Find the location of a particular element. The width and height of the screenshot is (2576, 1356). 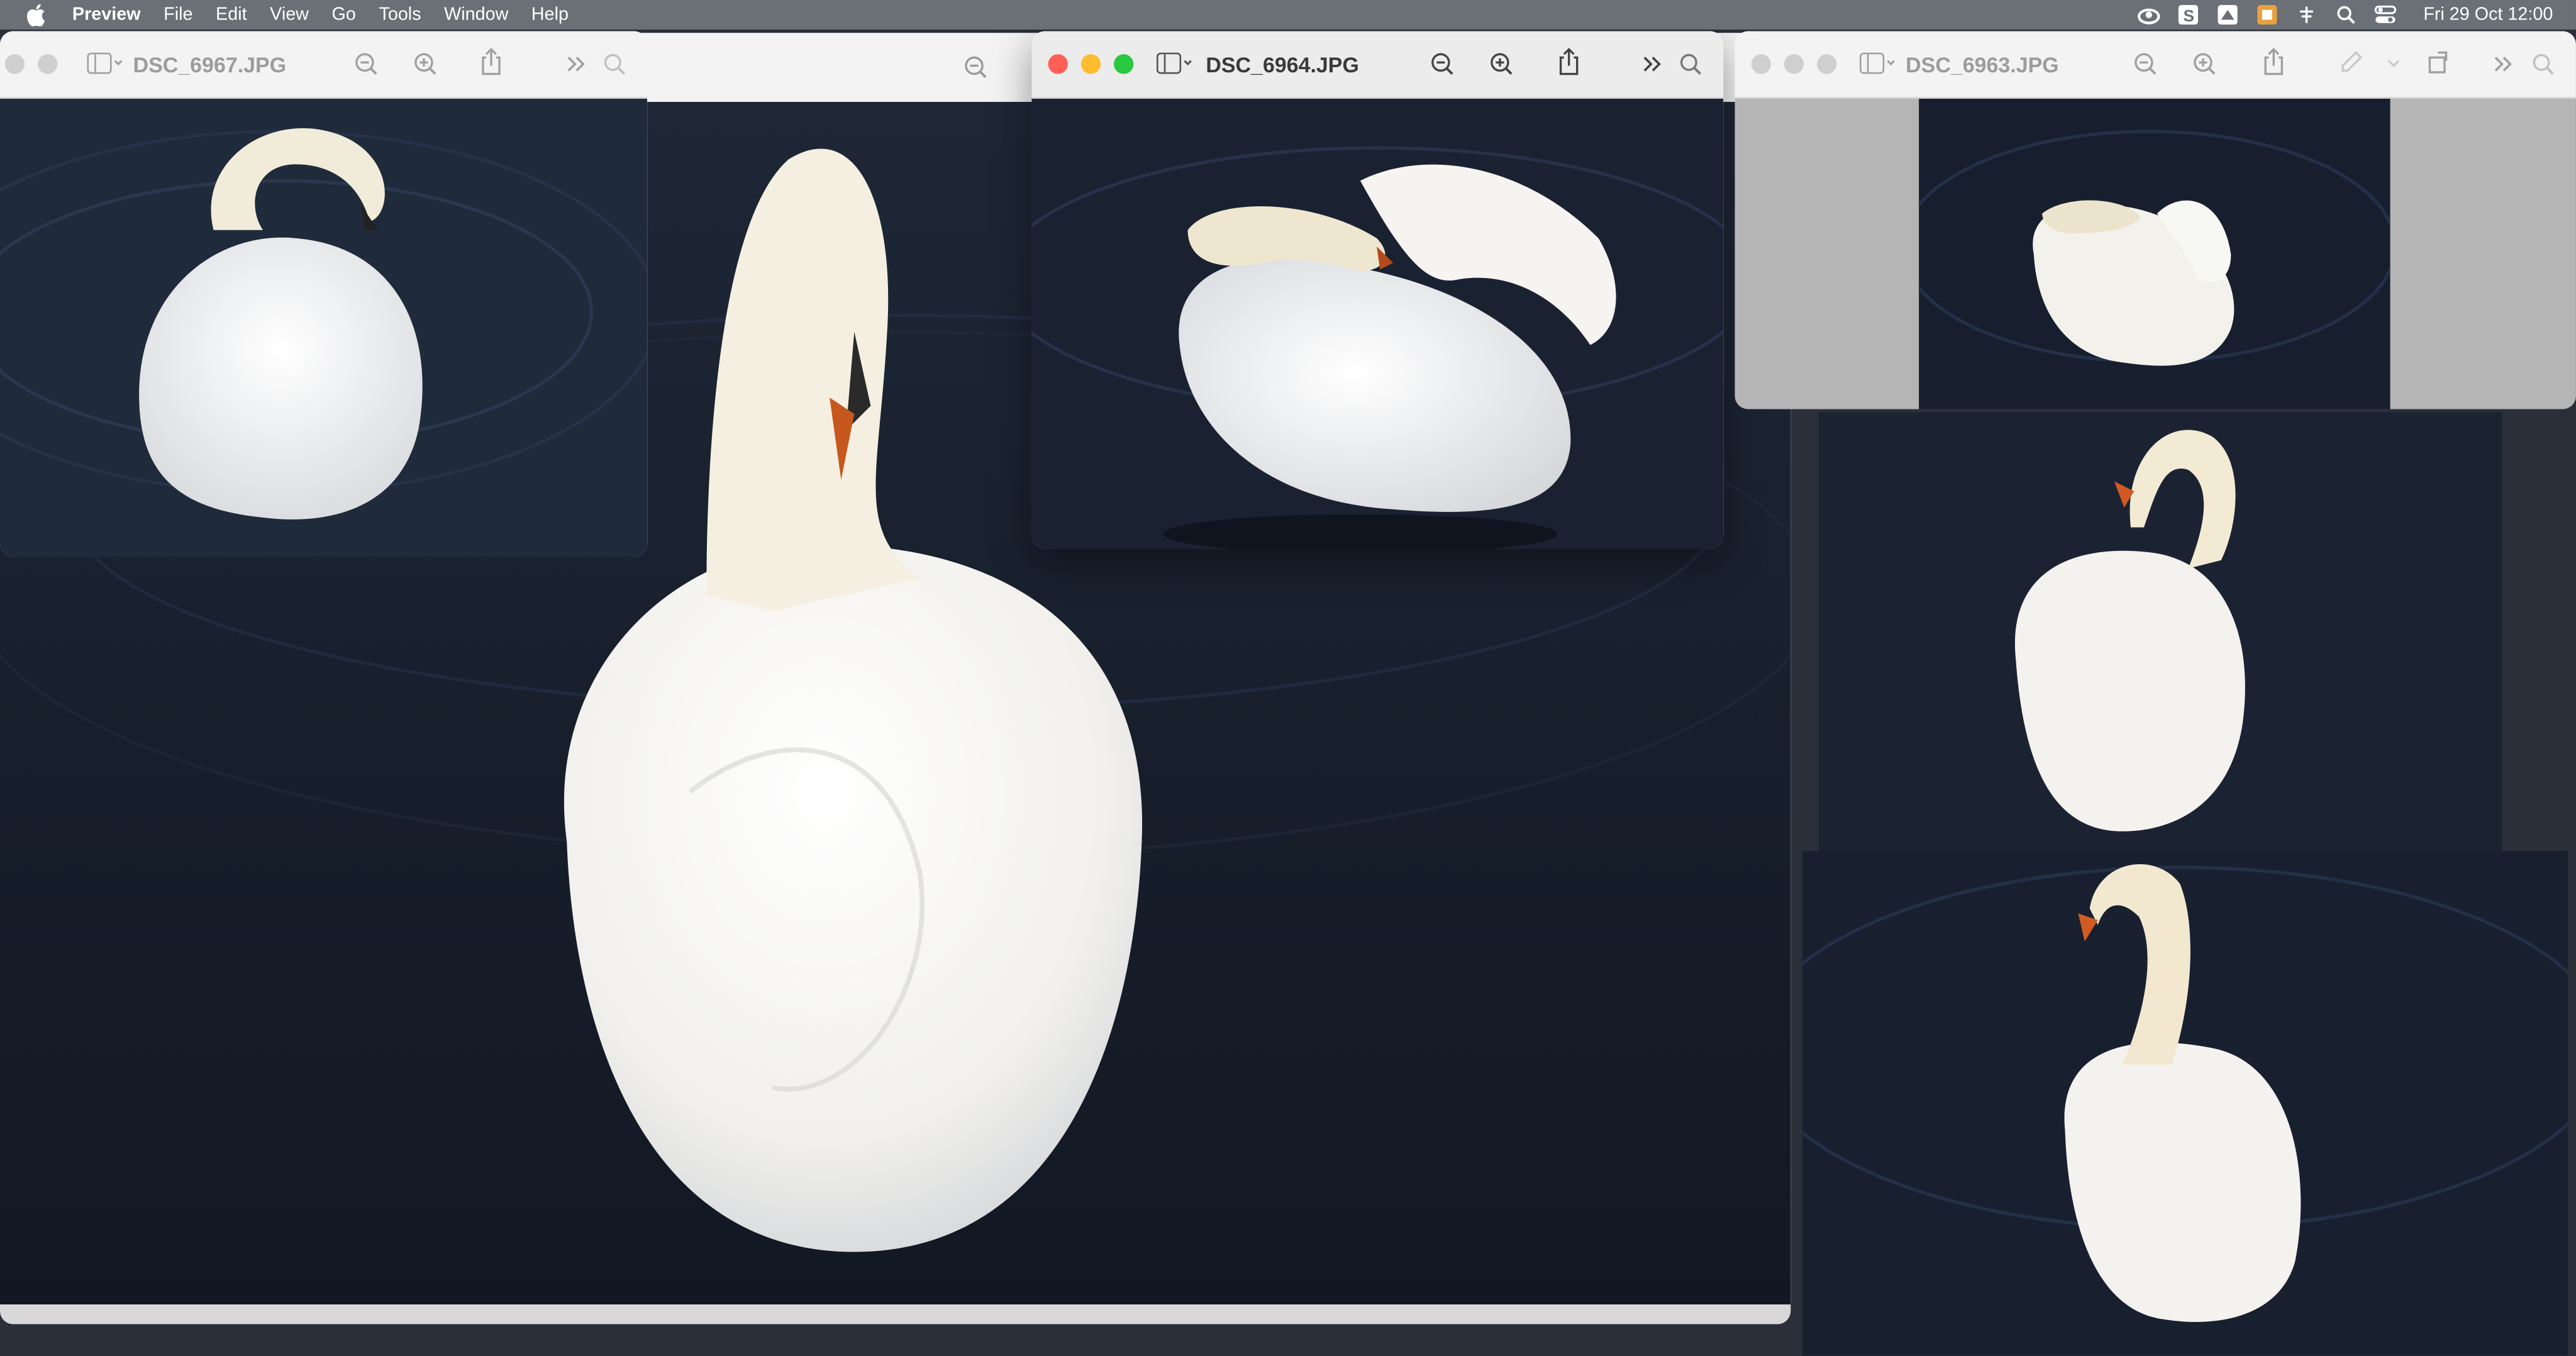

menu-window: Window is located at coordinates (476, 15).